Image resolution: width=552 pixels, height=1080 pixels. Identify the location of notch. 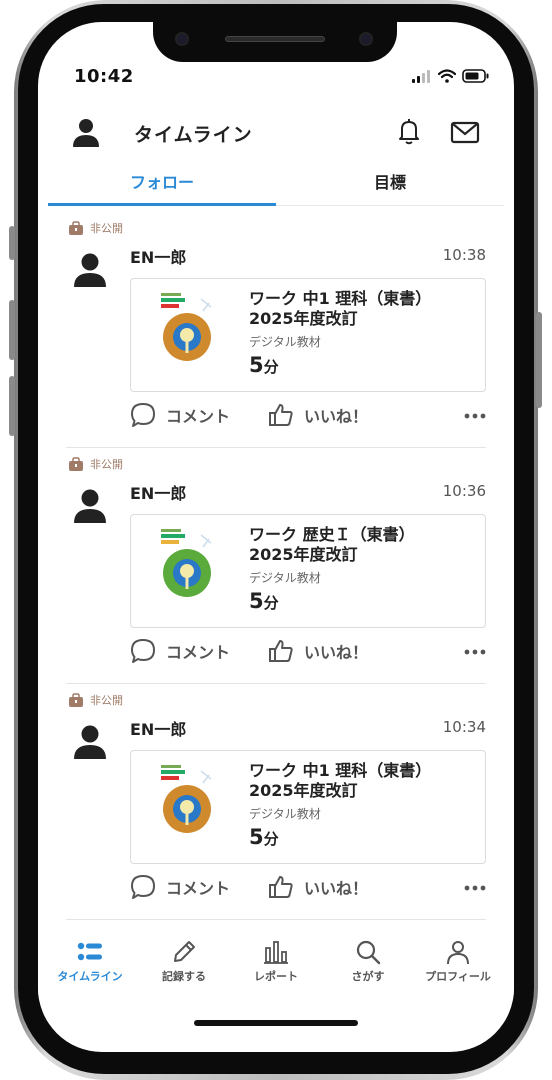
(275, 42).